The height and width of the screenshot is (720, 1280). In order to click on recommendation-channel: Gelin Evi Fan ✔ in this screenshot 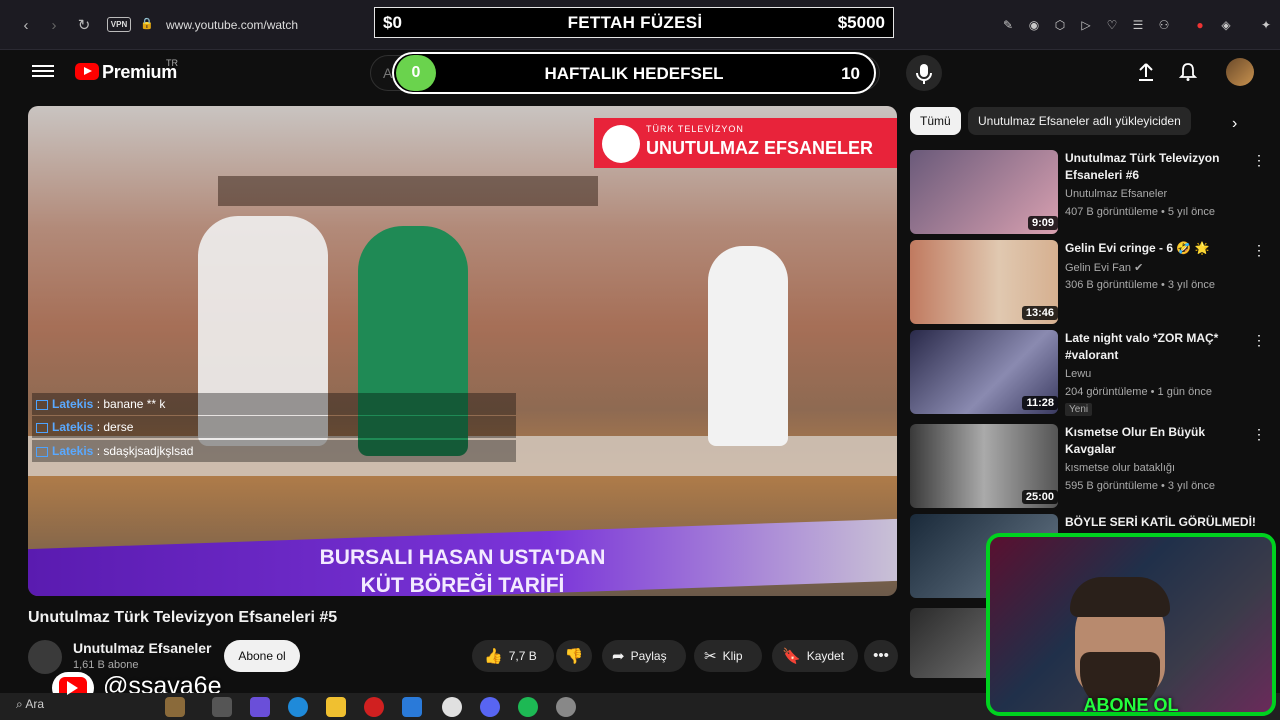, I will do `click(1104, 267)`.